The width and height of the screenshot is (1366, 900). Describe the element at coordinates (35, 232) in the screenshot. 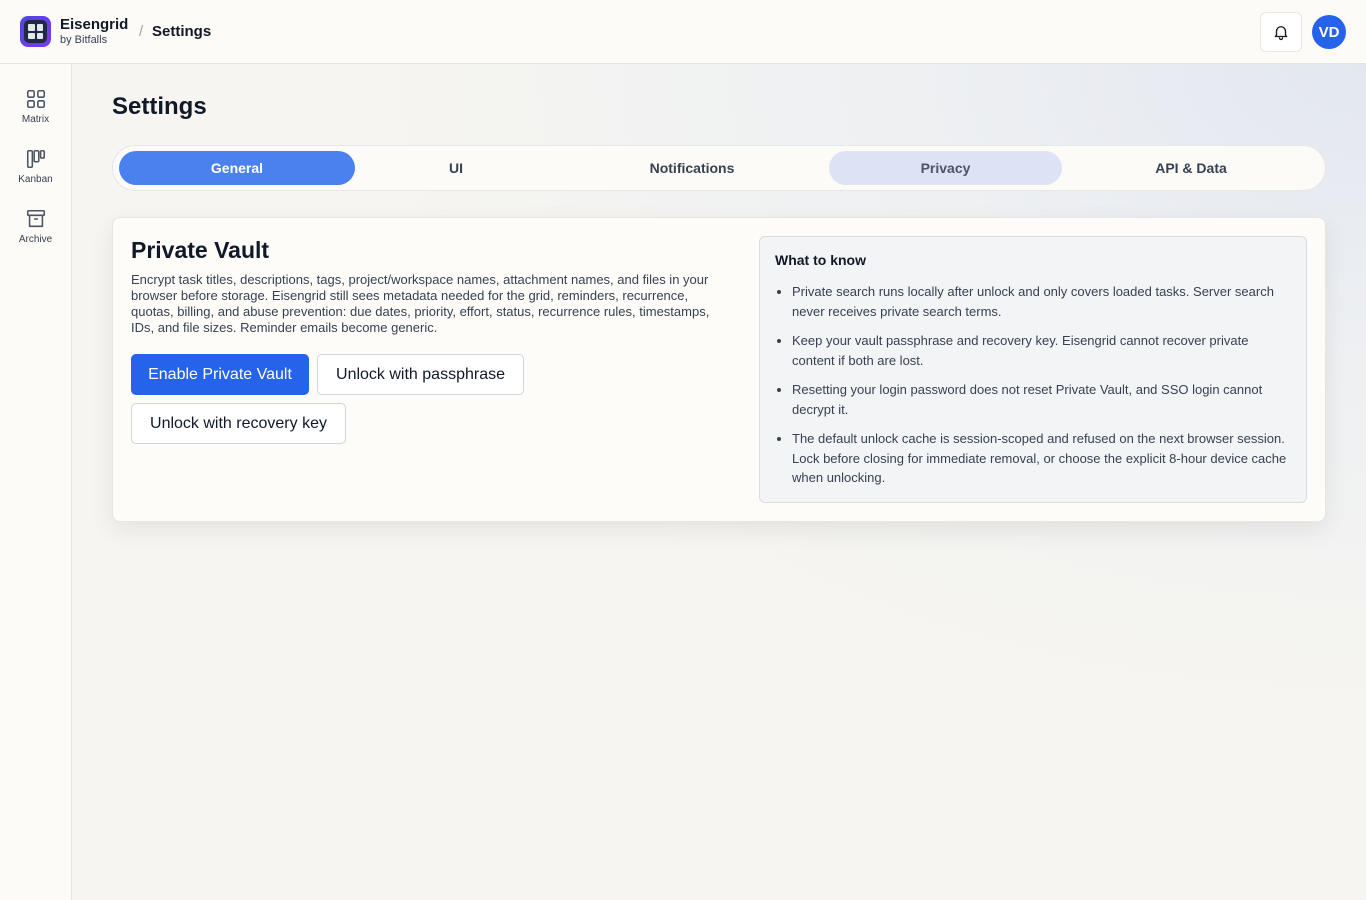

I see `sidebar-item-archive: Archive` at that location.